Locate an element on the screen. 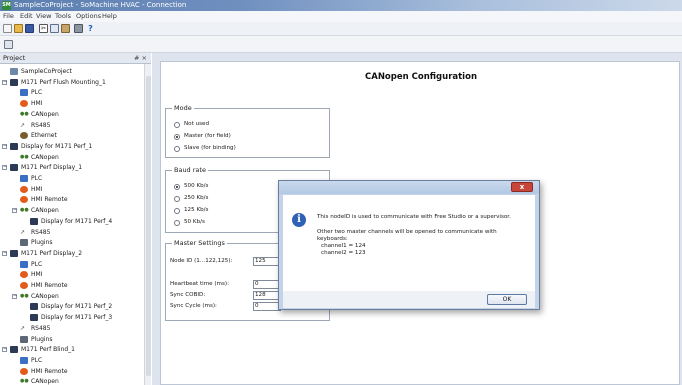 This screenshot has height=385, width=682. sync-cobid-input: 128 is located at coordinates (267, 295).